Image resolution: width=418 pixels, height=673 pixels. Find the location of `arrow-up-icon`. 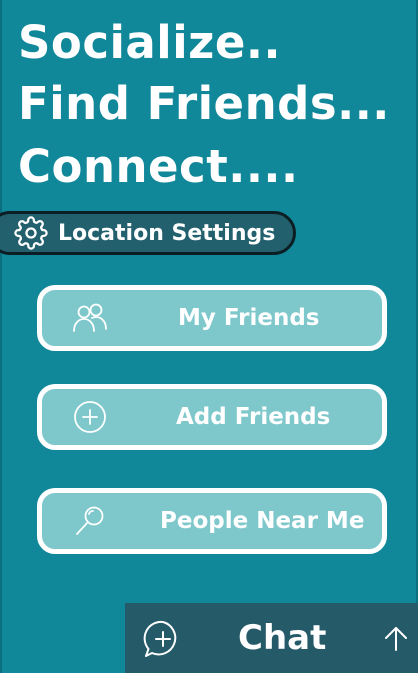

arrow-up-icon is located at coordinates (396, 639).